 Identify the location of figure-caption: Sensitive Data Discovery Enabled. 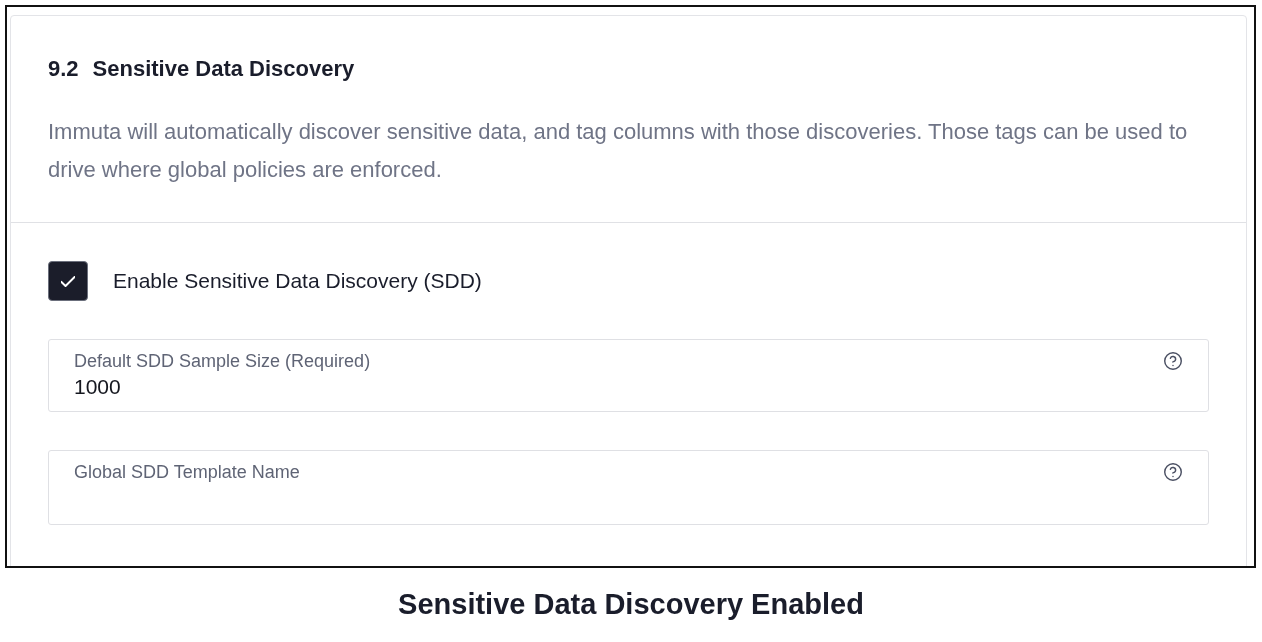
(631, 604).